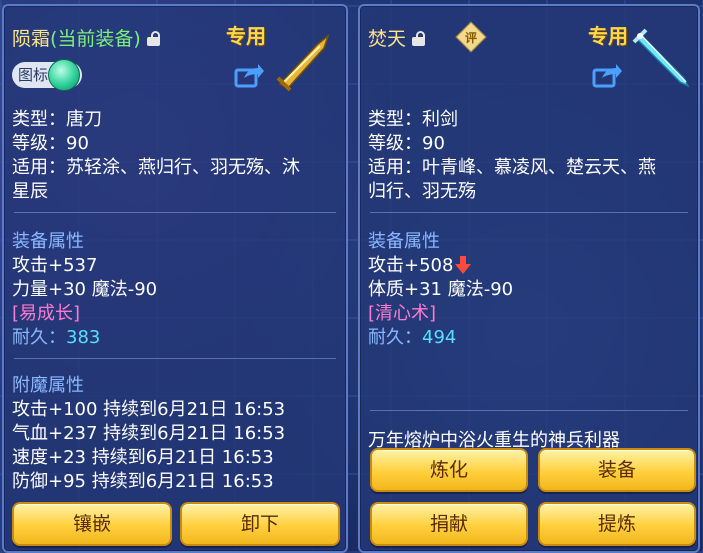 This screenshot has height=553, width=703. Describe the element at coordinates (57, 119) in the screenshot. I see `item-type: 类型：唐刀` at that location.